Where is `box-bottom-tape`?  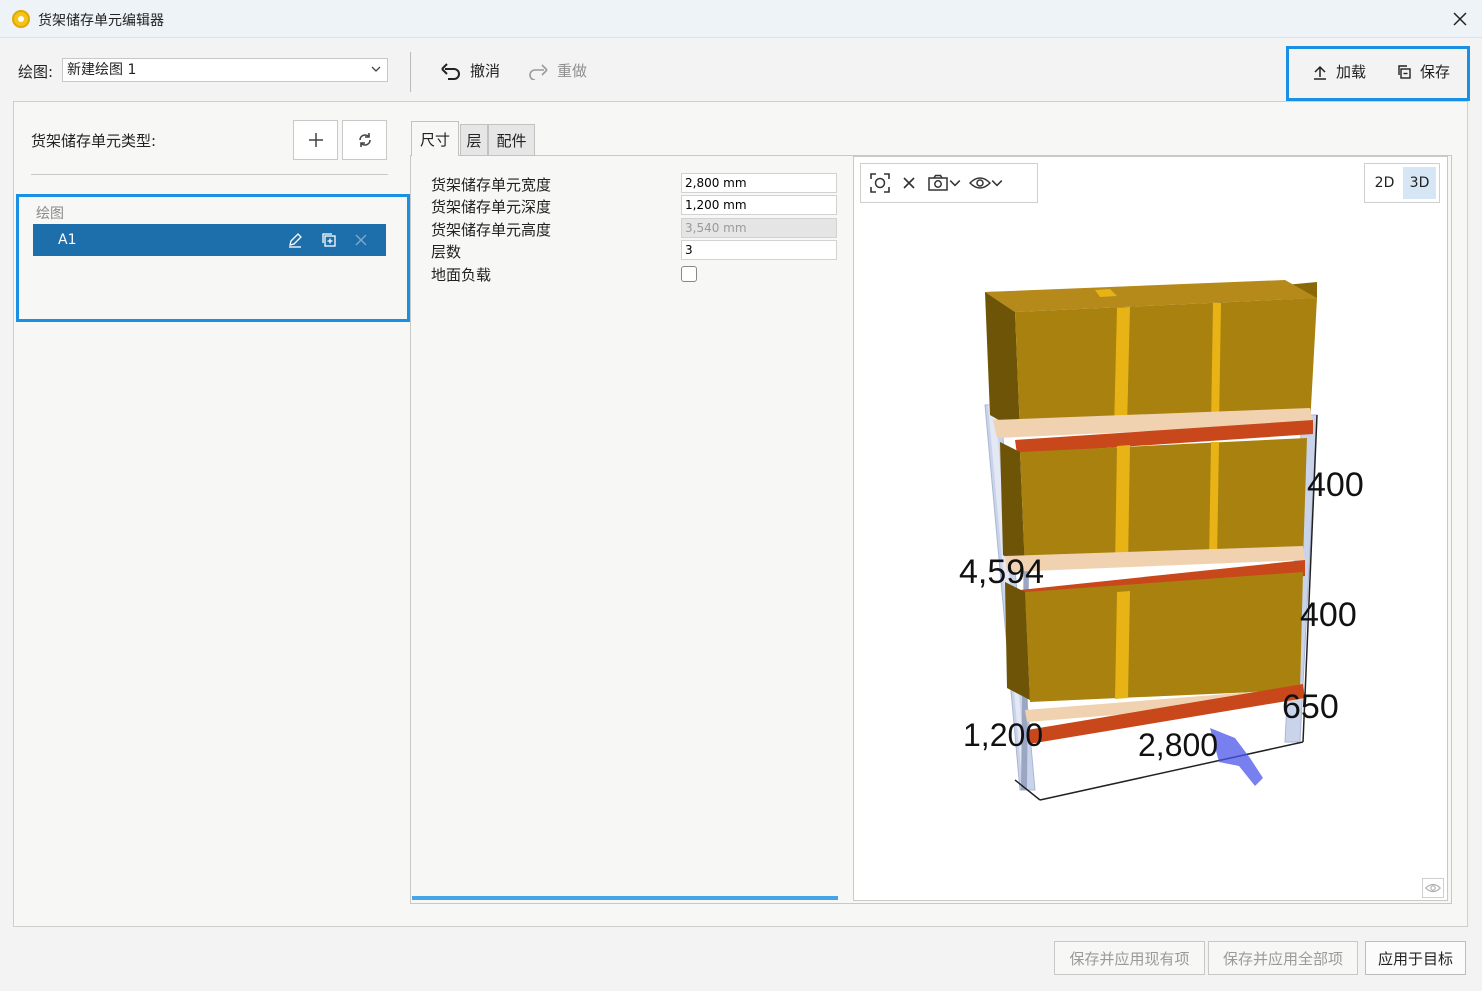 box-bottom-tape is located at coordinates (1122, 645).